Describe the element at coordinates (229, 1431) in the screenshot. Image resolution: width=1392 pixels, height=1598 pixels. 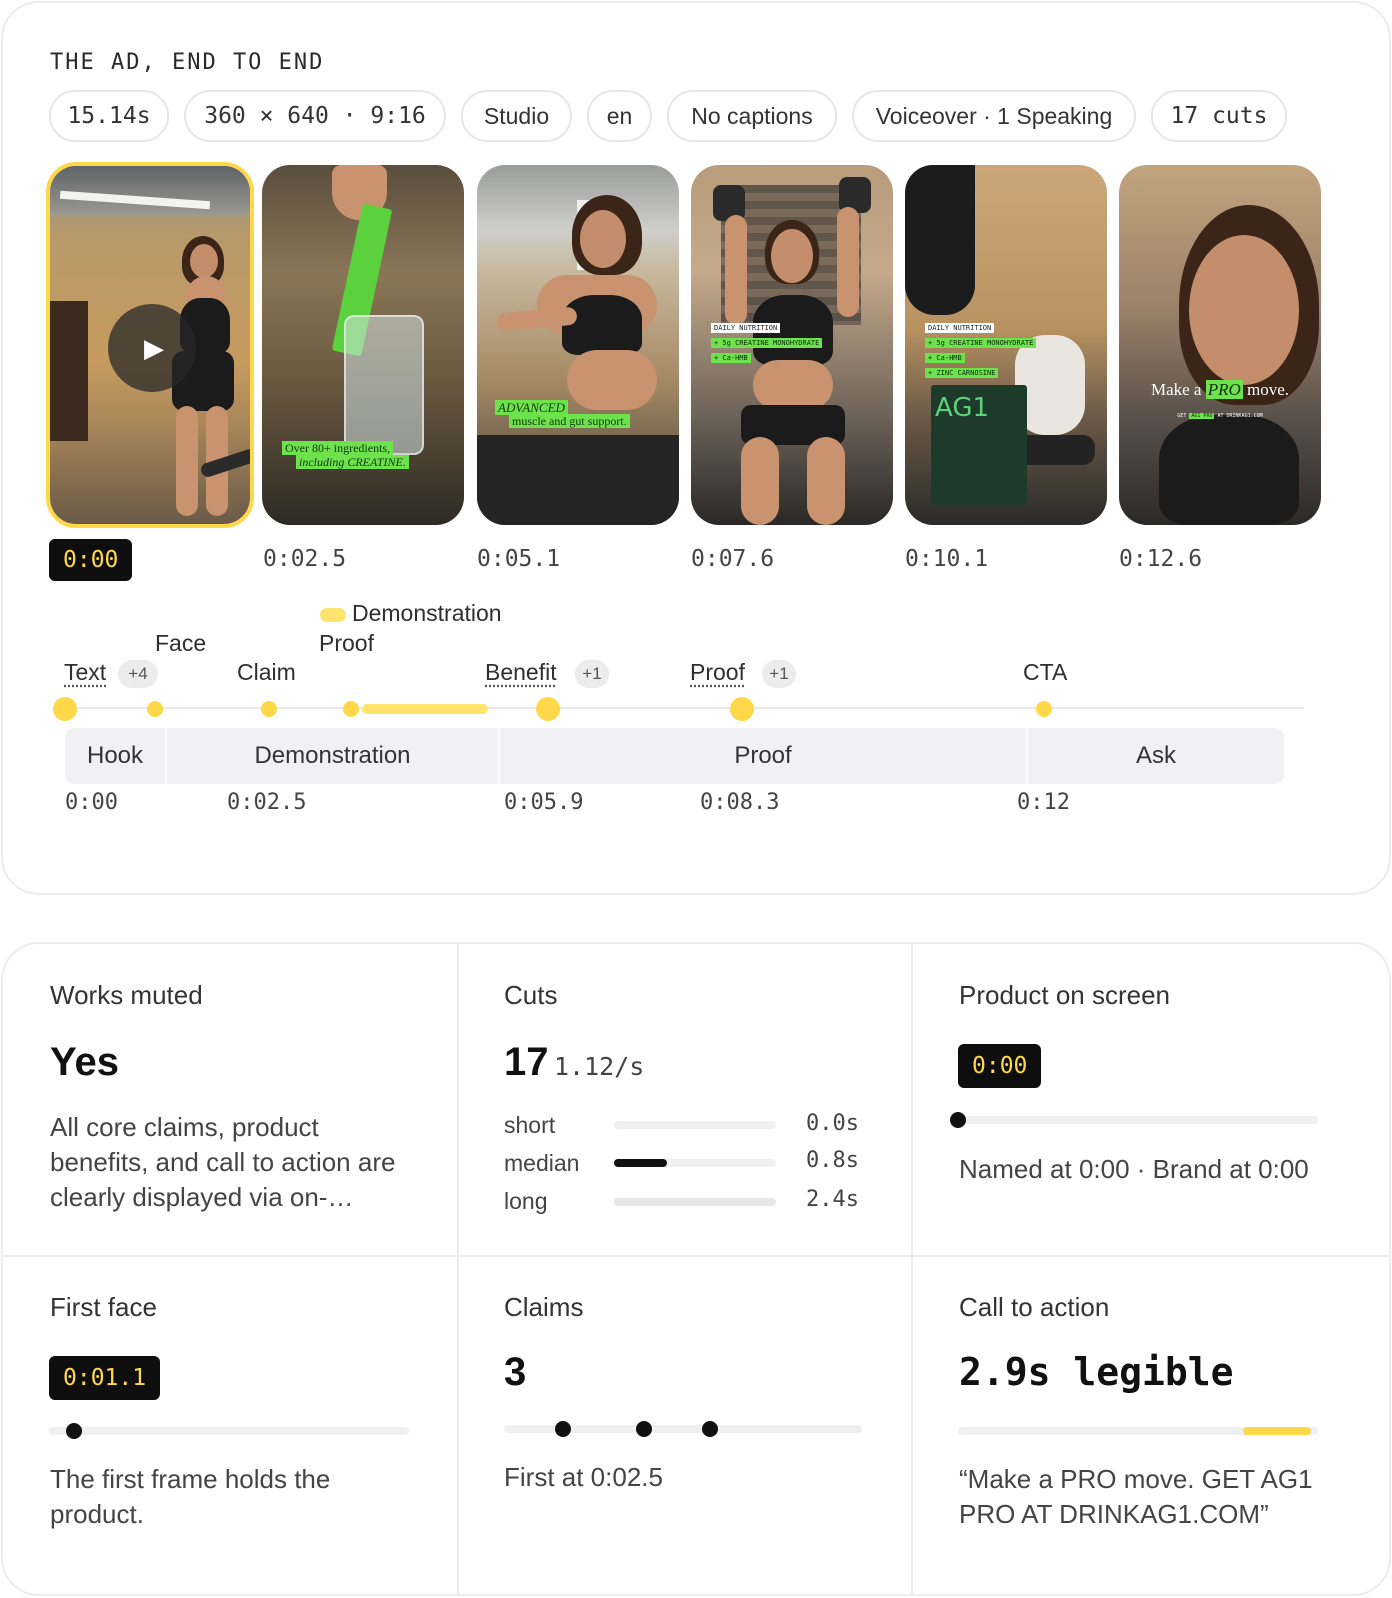
I see `first-face-track` at that location.